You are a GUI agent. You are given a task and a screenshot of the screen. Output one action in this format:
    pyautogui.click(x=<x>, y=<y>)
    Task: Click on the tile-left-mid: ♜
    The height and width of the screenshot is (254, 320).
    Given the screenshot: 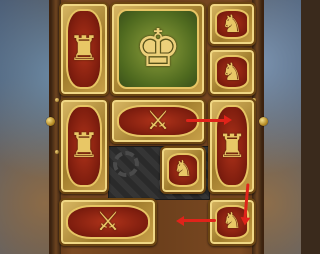 What is the action you would take?
    pyautogui.click(x=84, y=146)
    